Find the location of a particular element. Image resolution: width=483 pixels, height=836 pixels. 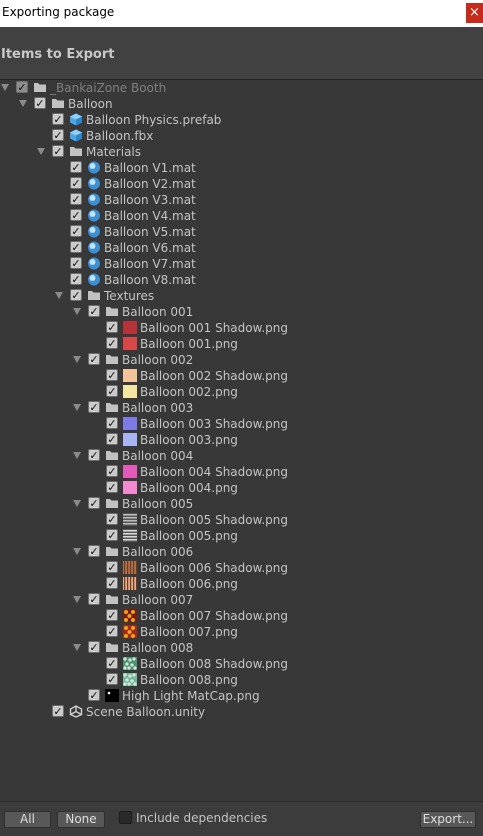

tree-row: ✓ Materials is located at coordinates (241, 152).